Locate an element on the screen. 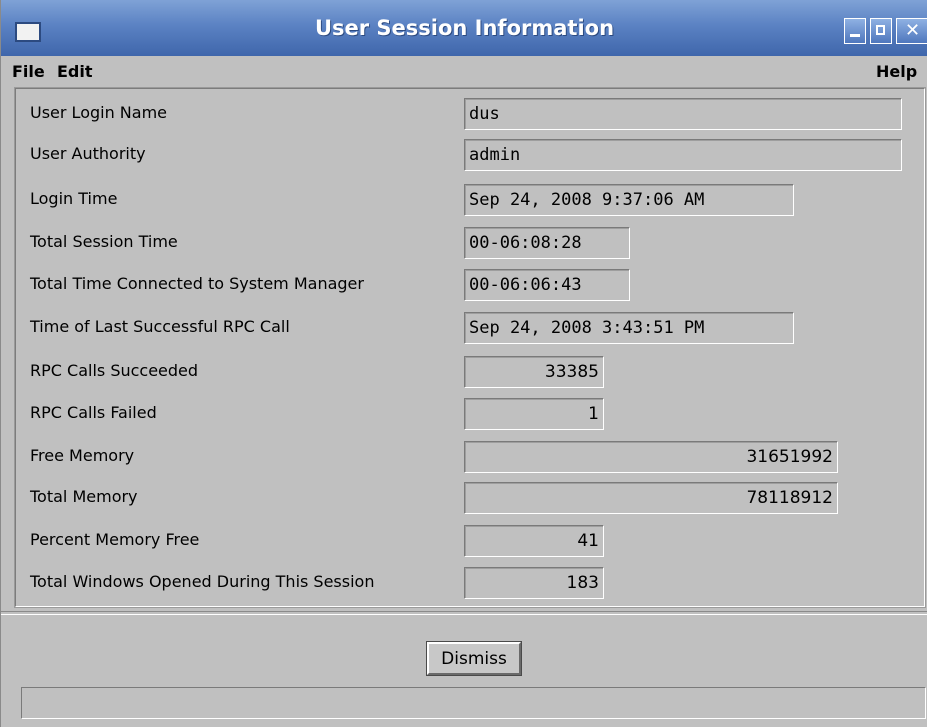 Image resolution: width=927 pixels, height=727 pixels. field-label: Free Memory is located at coordinates (82, 455).